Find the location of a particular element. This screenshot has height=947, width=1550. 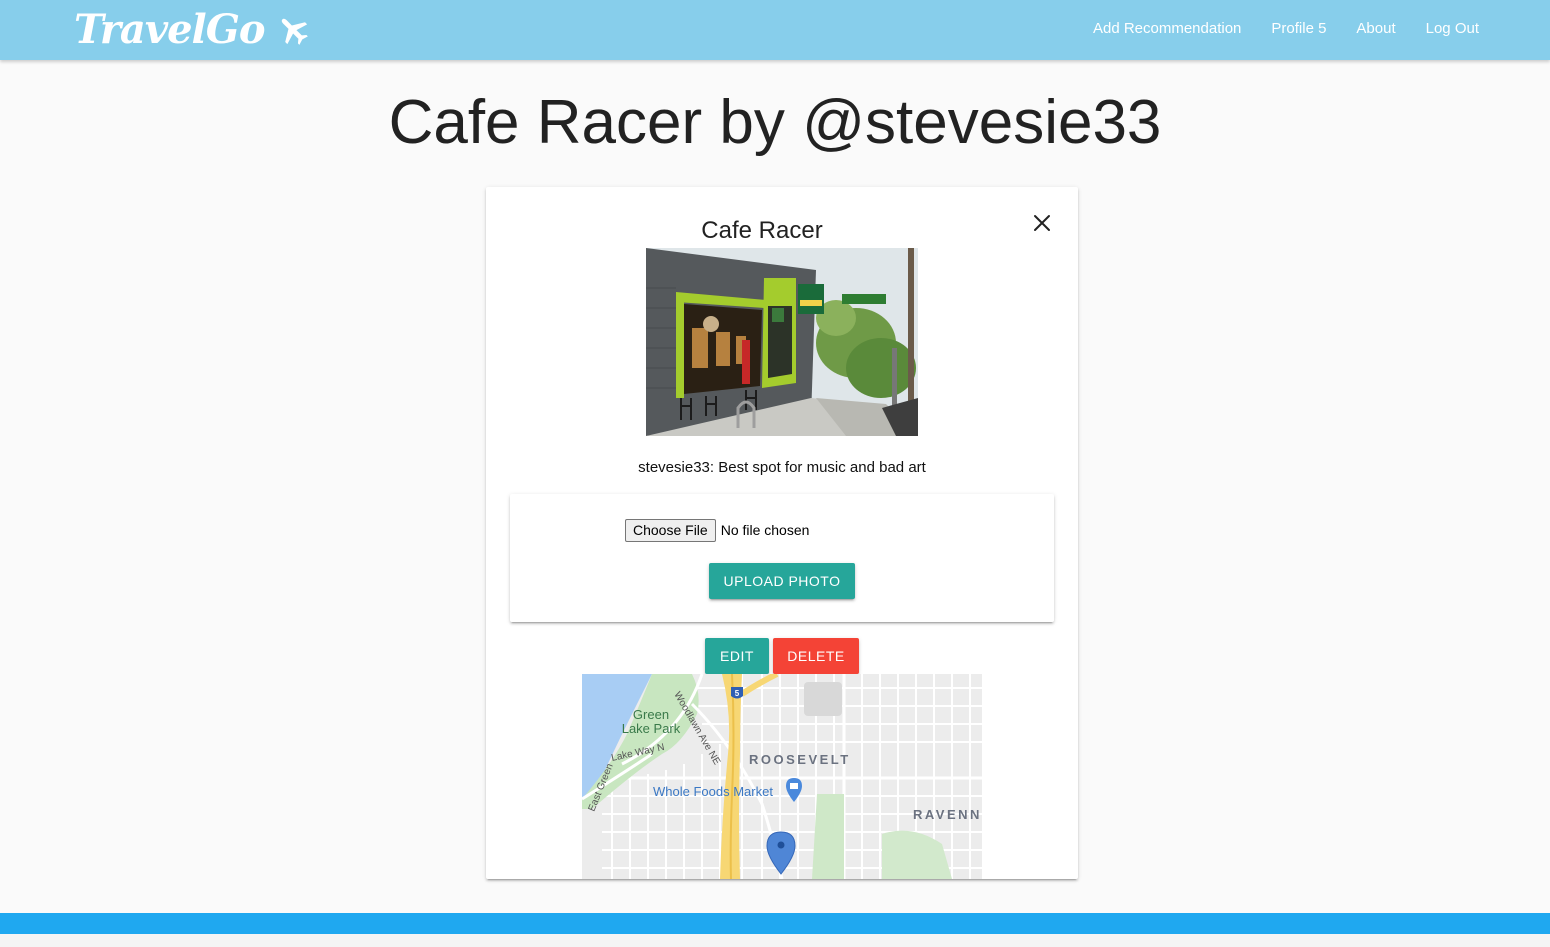

delete-button: DELETE is located at coordinates (816, 656).